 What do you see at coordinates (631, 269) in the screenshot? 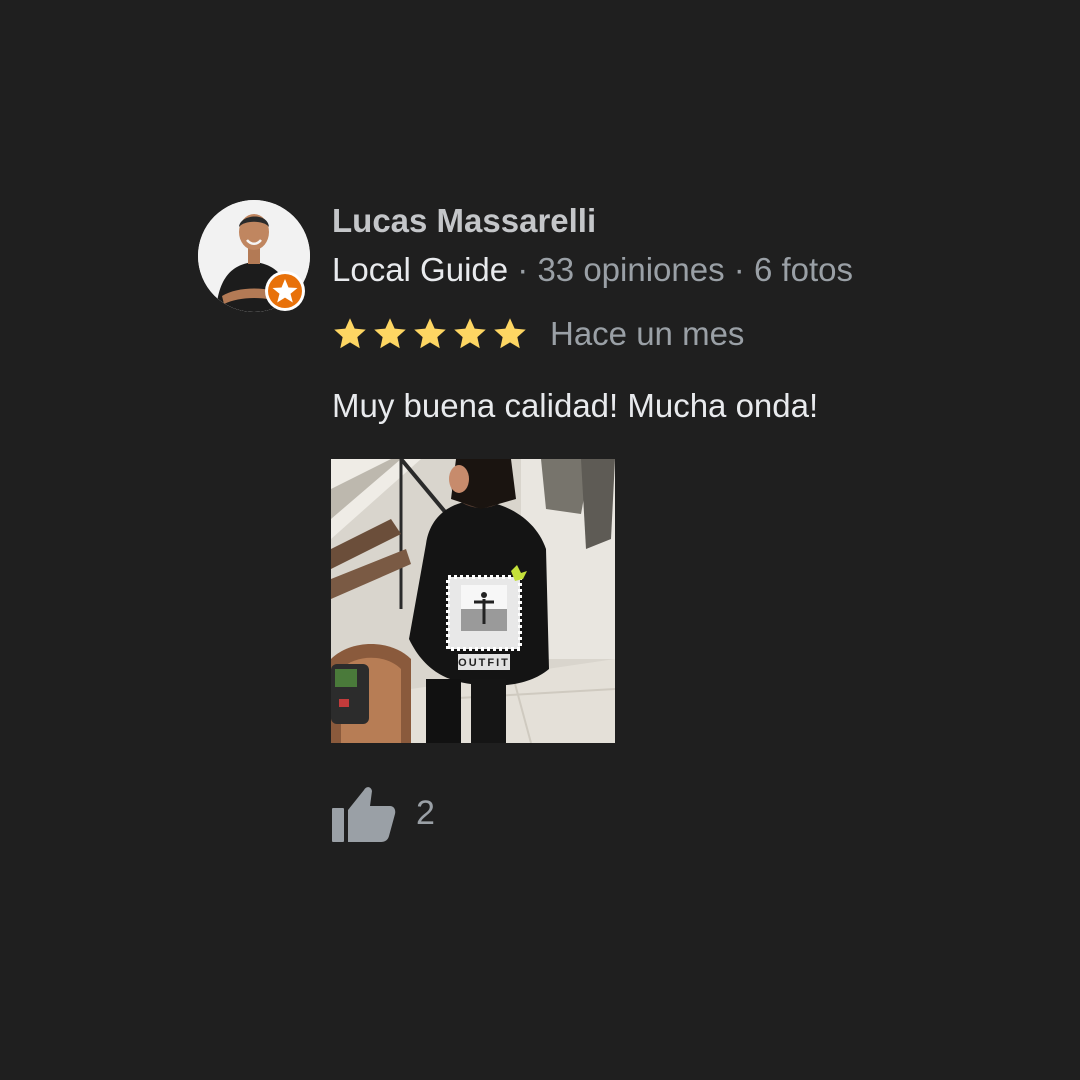
I see `reviews-count: 33 opiniones` at bounding box center [631, 269].